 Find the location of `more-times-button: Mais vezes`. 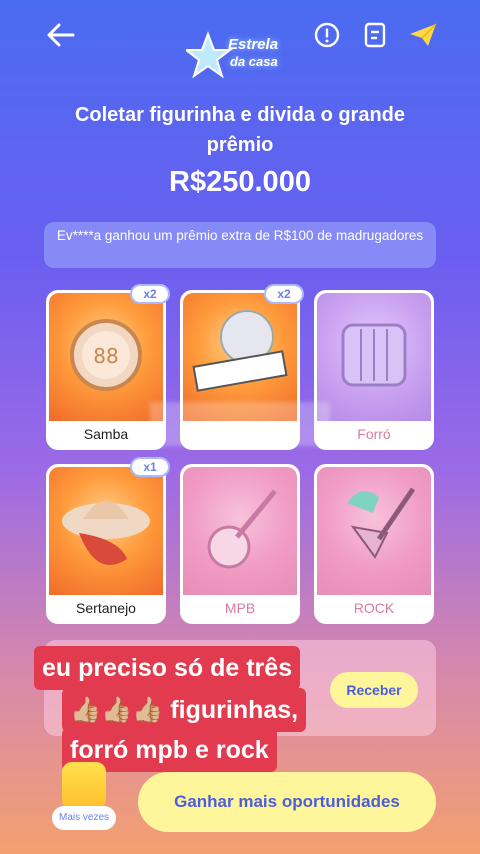

more-times-button: Mais vezes is located at coordinates (84, 818).